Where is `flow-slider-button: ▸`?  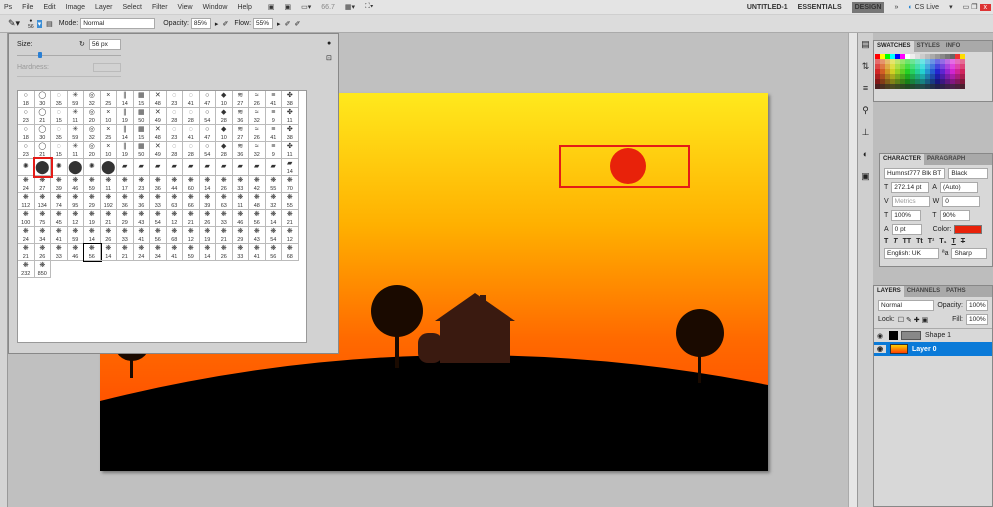 flow-slider-button: ▸ is located at coordinates (279, 24).